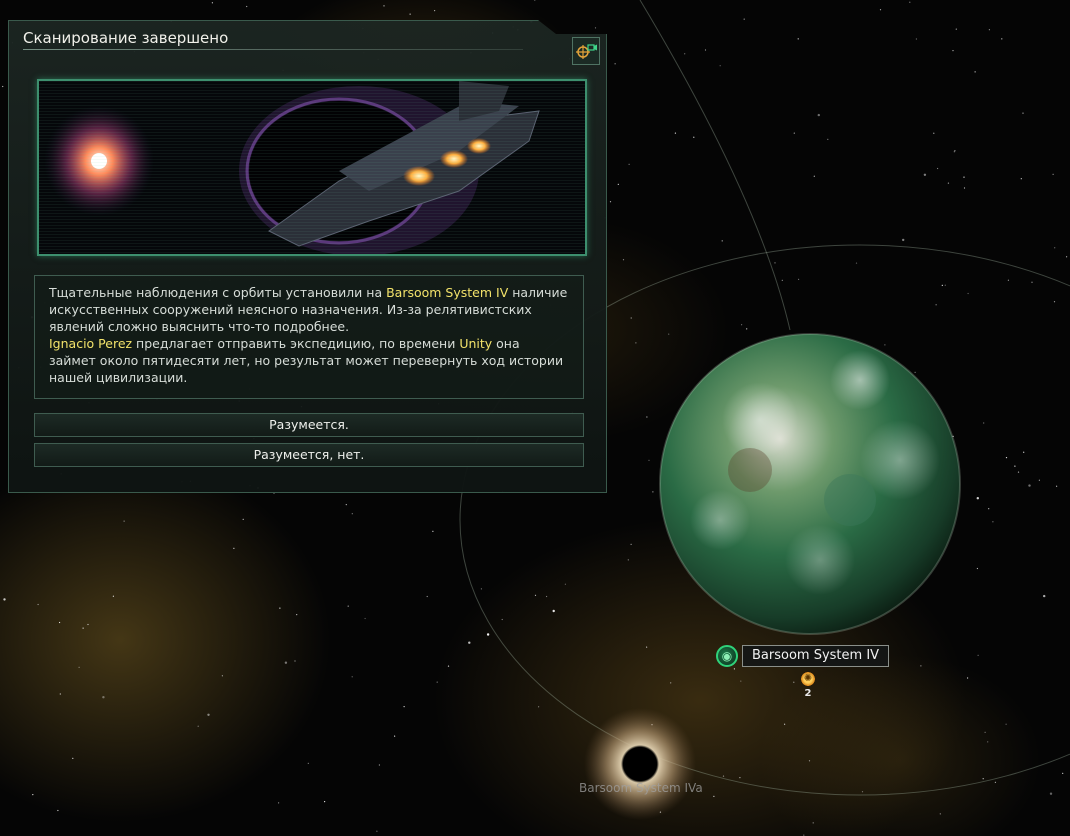 Image resolution: width=1070 pixels, height=836 pixels. I want to click on dialog-title: Сканирование завершено, so click(126, 38).